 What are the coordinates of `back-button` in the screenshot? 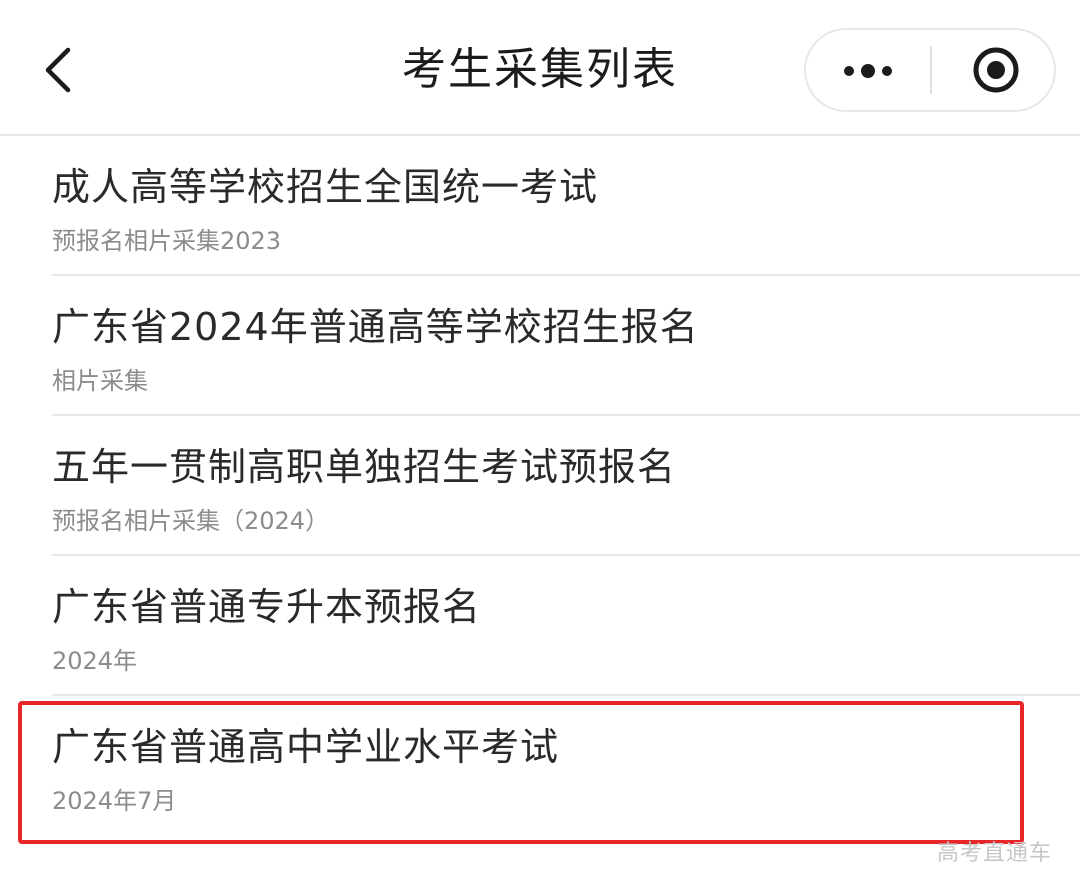 It's located at (60, 70).